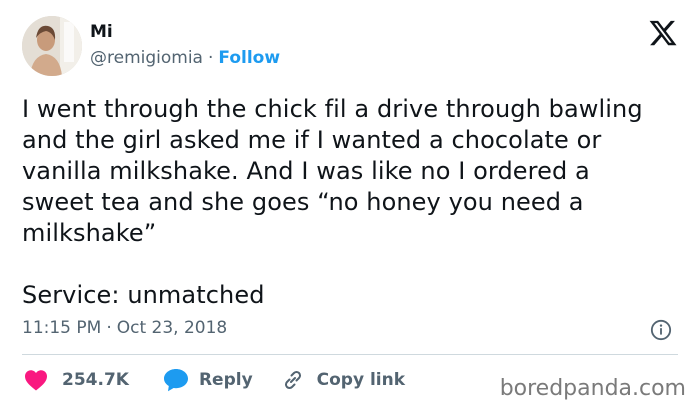 This screenshot has width=700, height=410. Describe the element at coordinates (36, 380) in the screenshot. I see `heart-icon` at that location.